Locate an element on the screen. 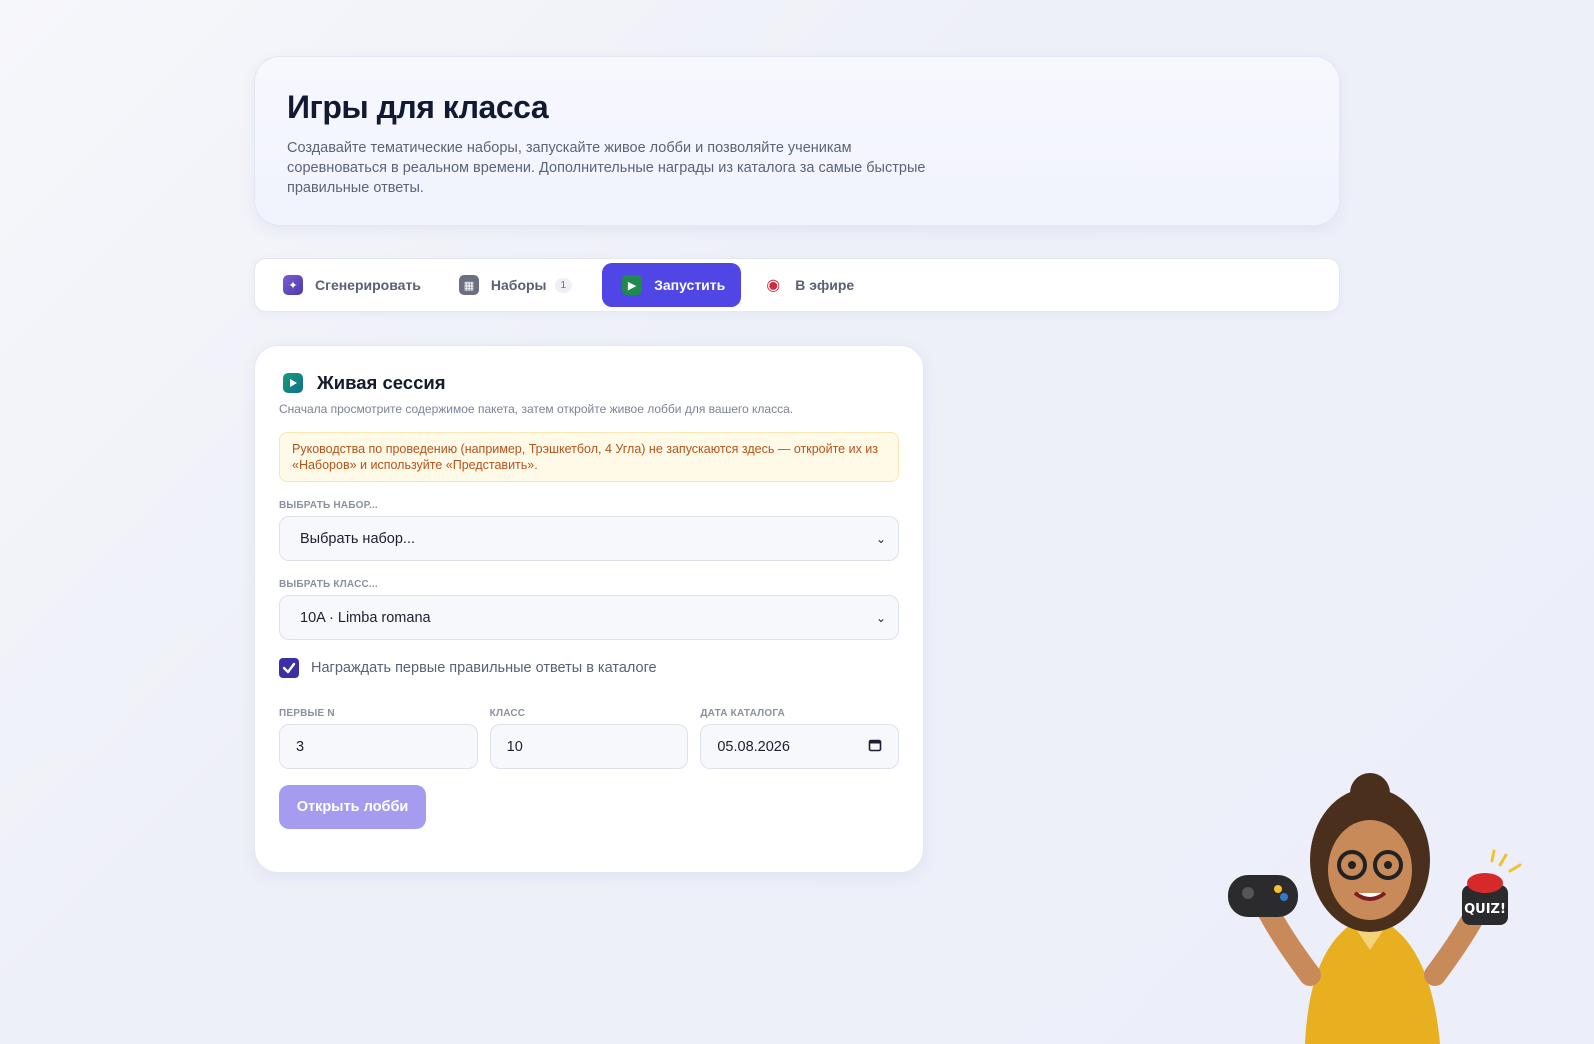 The image size is (1594, 1044). grade-input: 10 is located at coordinates (589, 746).